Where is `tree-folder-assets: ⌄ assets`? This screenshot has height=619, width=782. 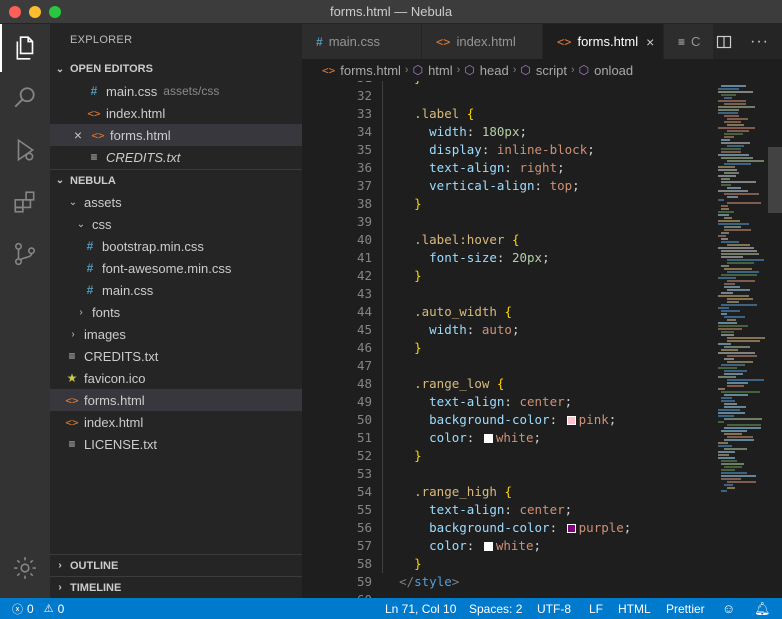 tree-folder-assets: ⌄ assets is located at coordinates (176, 202).